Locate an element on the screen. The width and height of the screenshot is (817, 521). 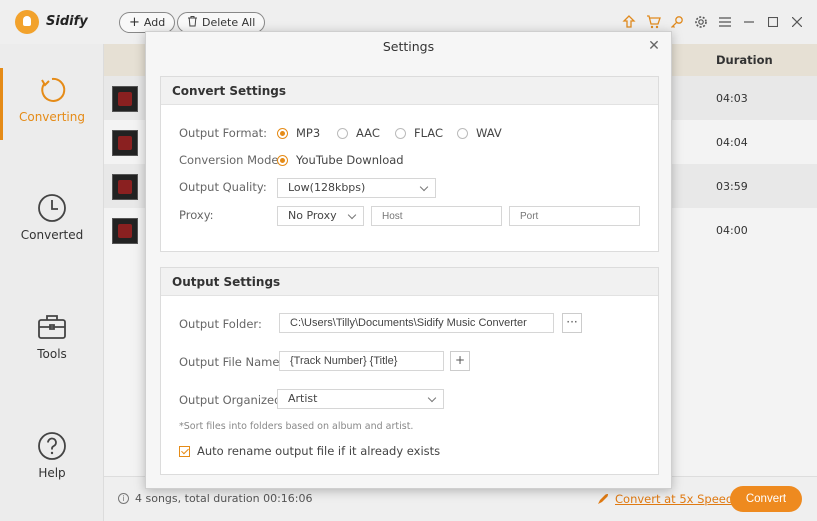
format-radio-aac: AAC is located at coordinates (358, 133).